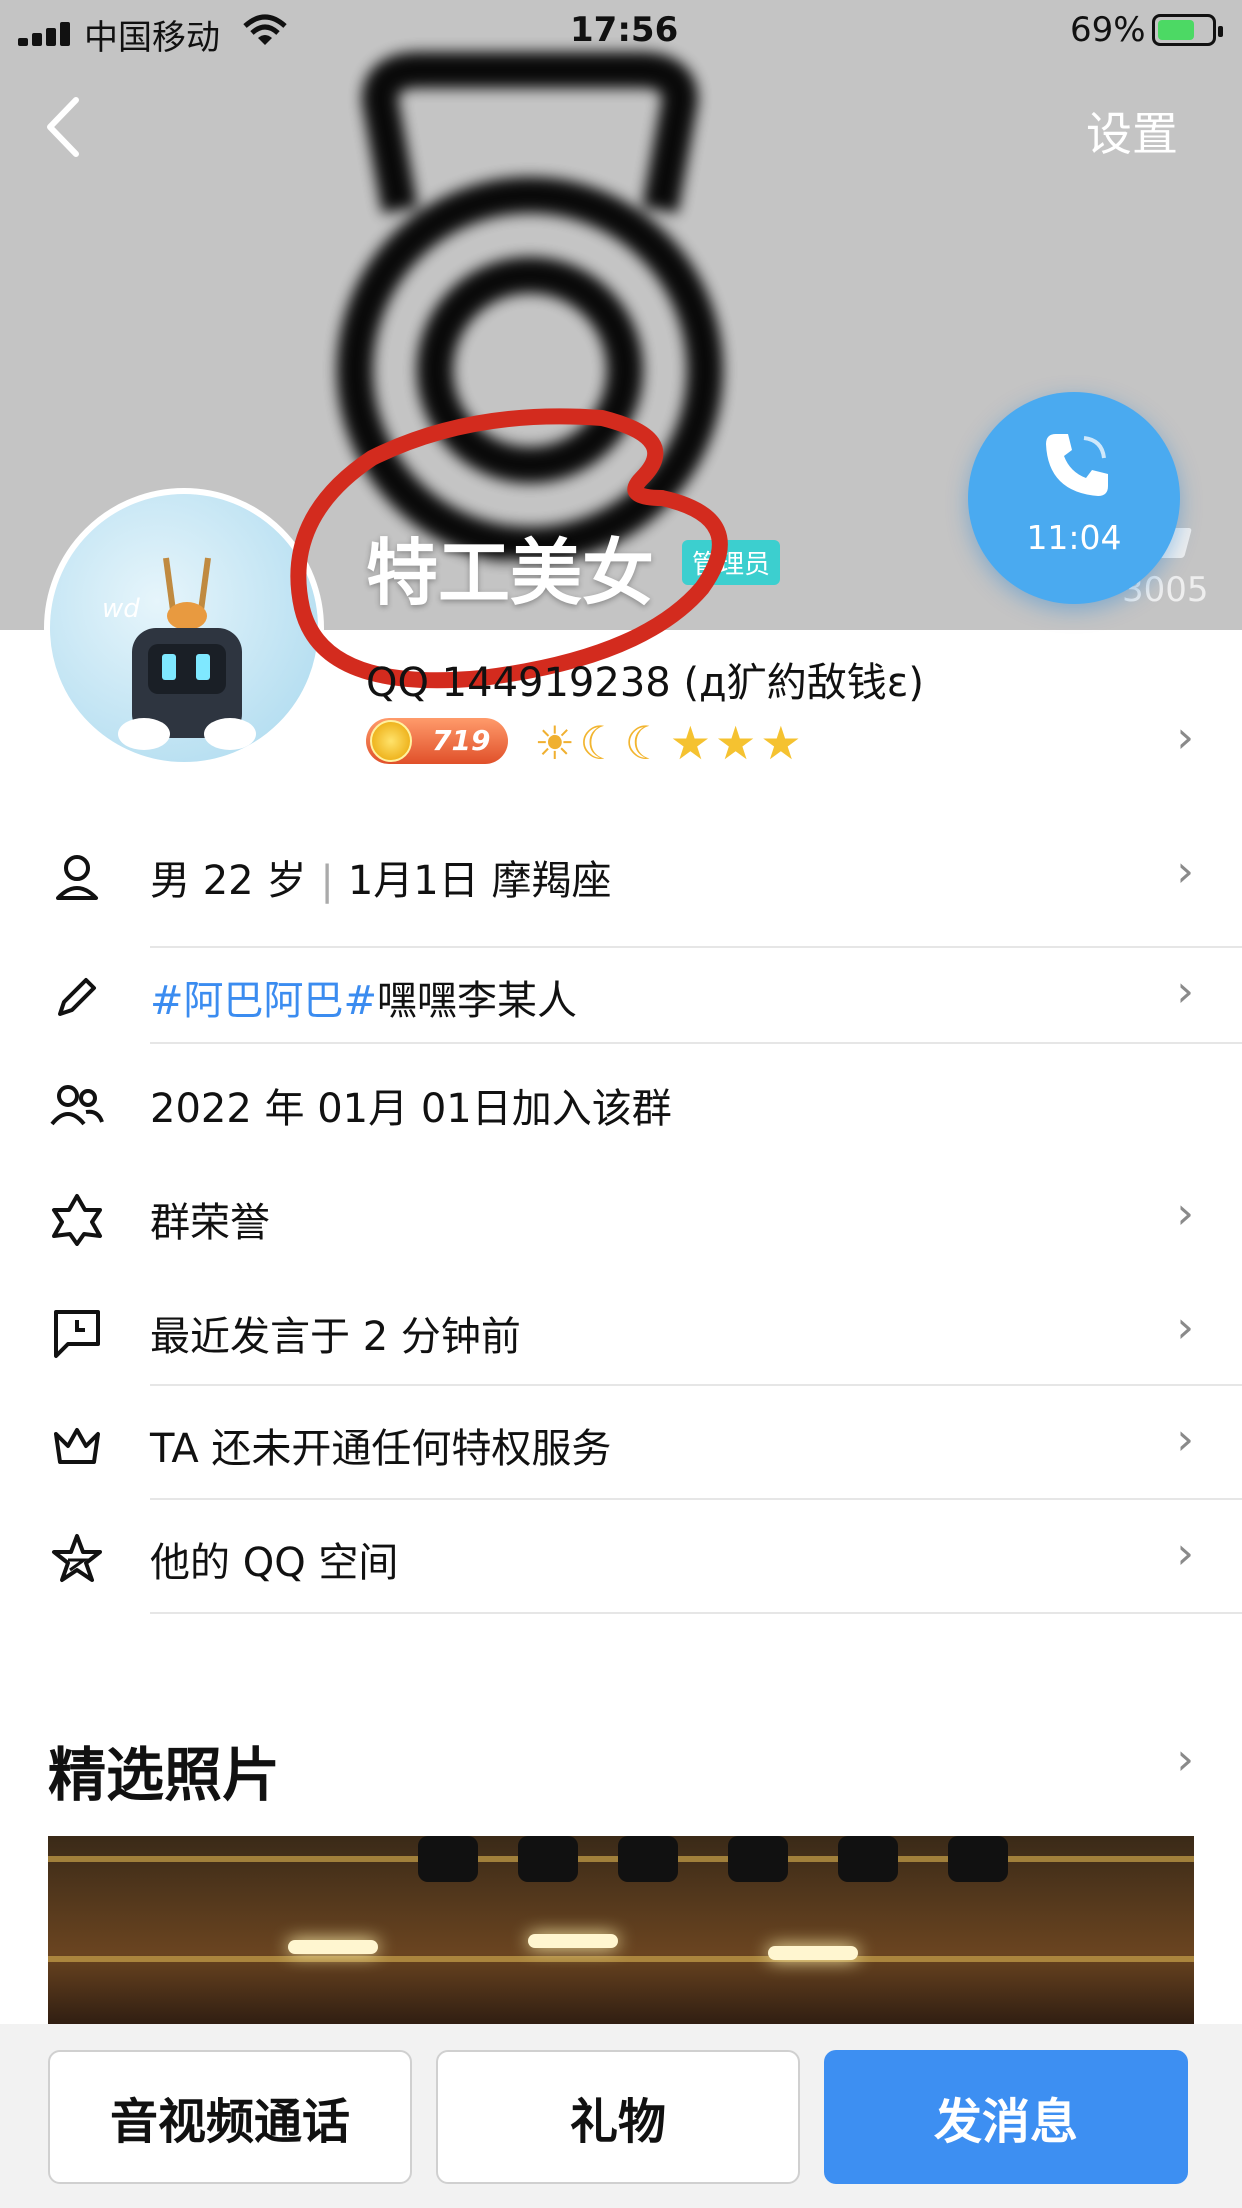  Describe the element at coordinates (621, 875) in the screenshot. I see `info-row-basic: 男 22 岁 | 1月1日 摩羯座 ›` at that location.